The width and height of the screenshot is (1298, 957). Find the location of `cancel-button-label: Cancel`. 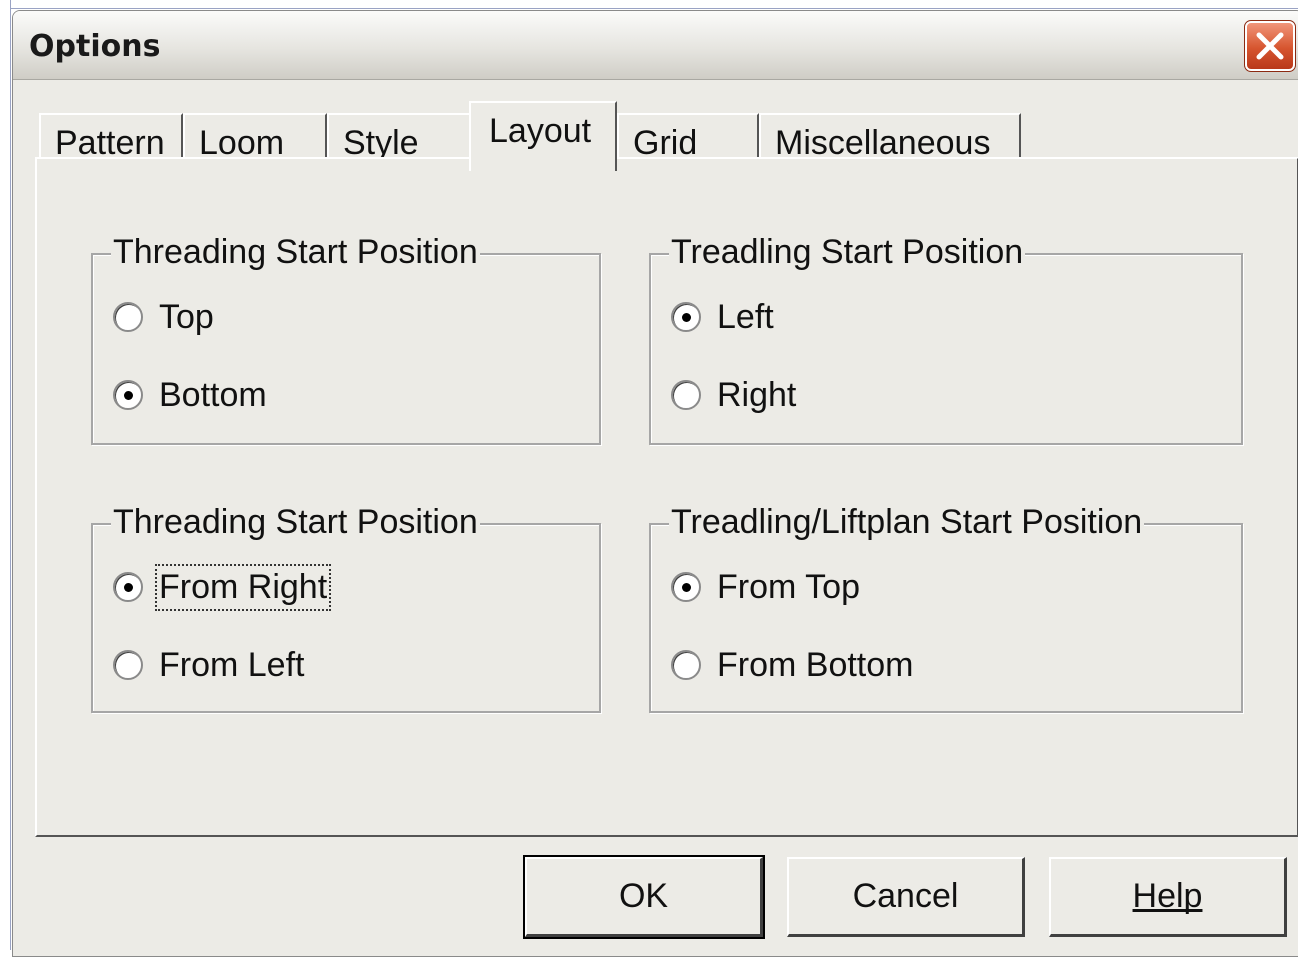

cancel-button-label: Cancel is located at coordinates (905, 896).